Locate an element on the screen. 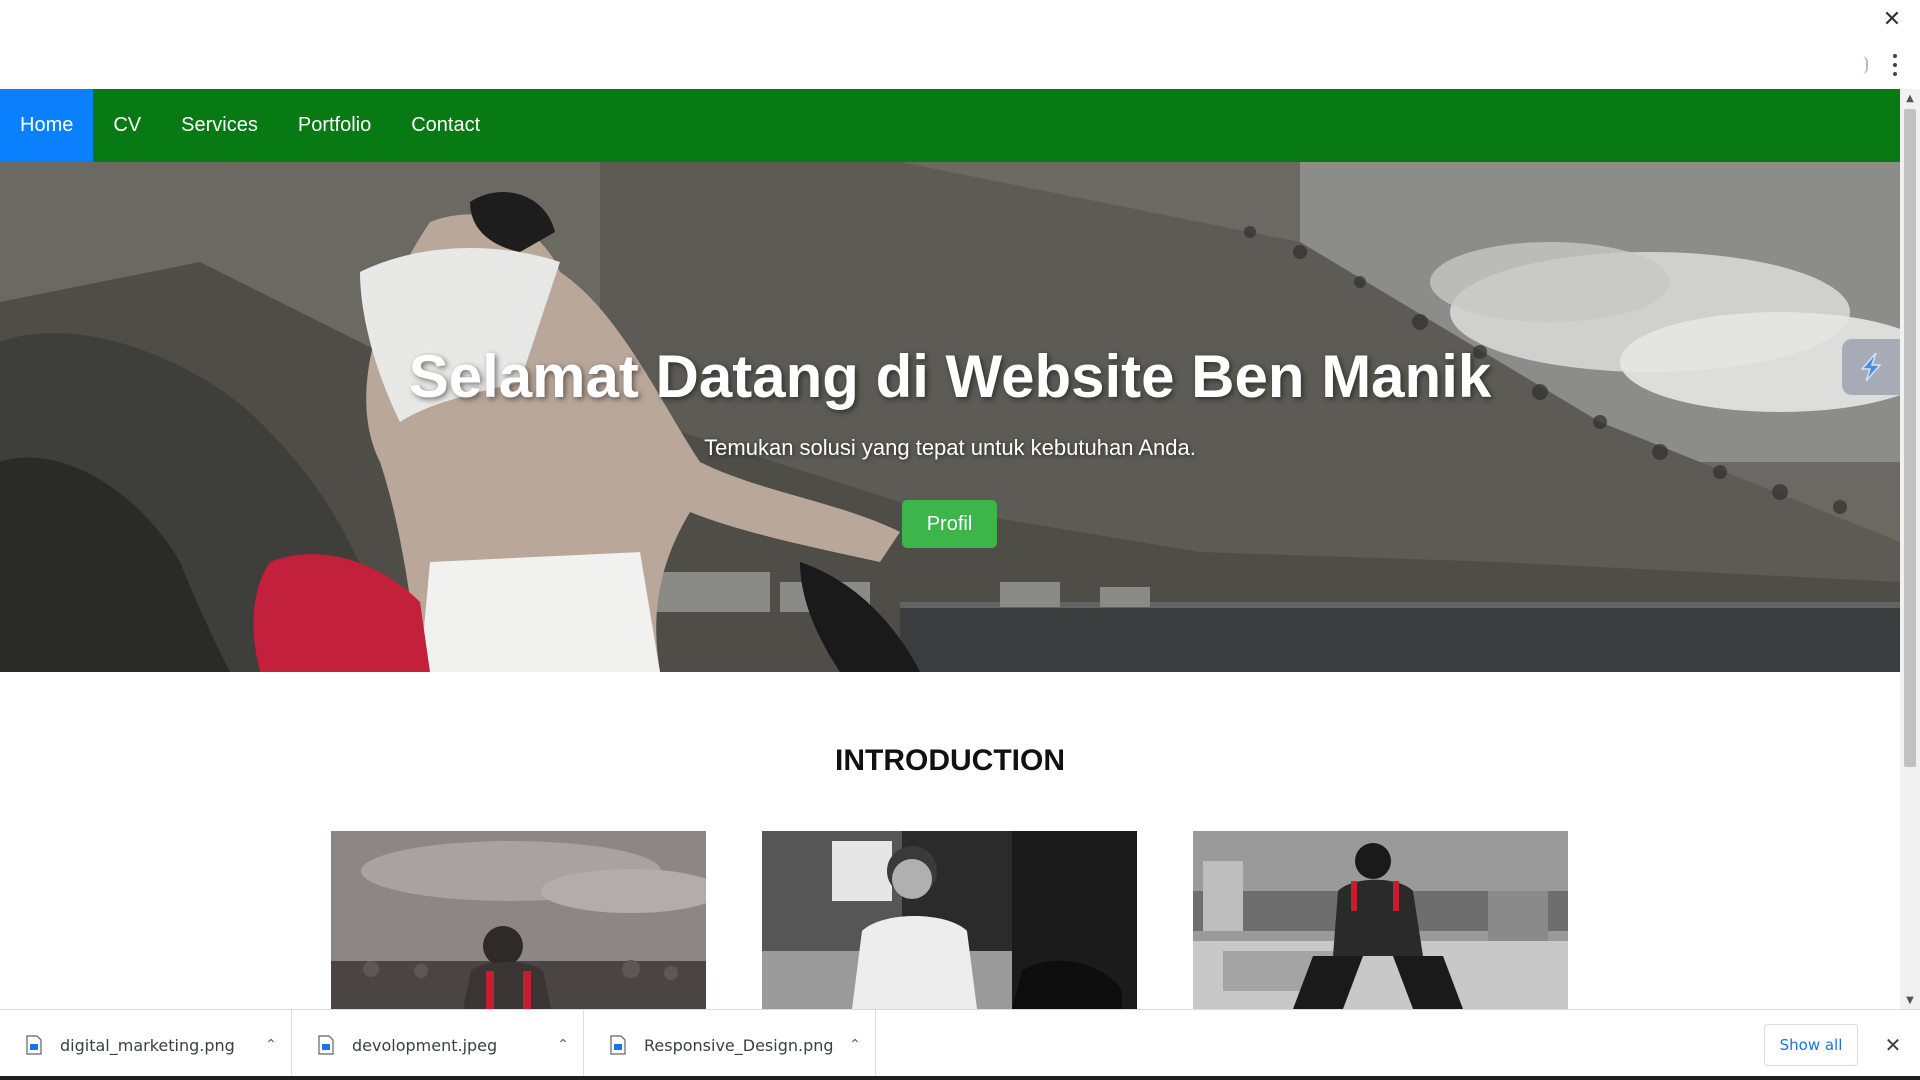  extension-widget is located at coordinates (1871, 367).